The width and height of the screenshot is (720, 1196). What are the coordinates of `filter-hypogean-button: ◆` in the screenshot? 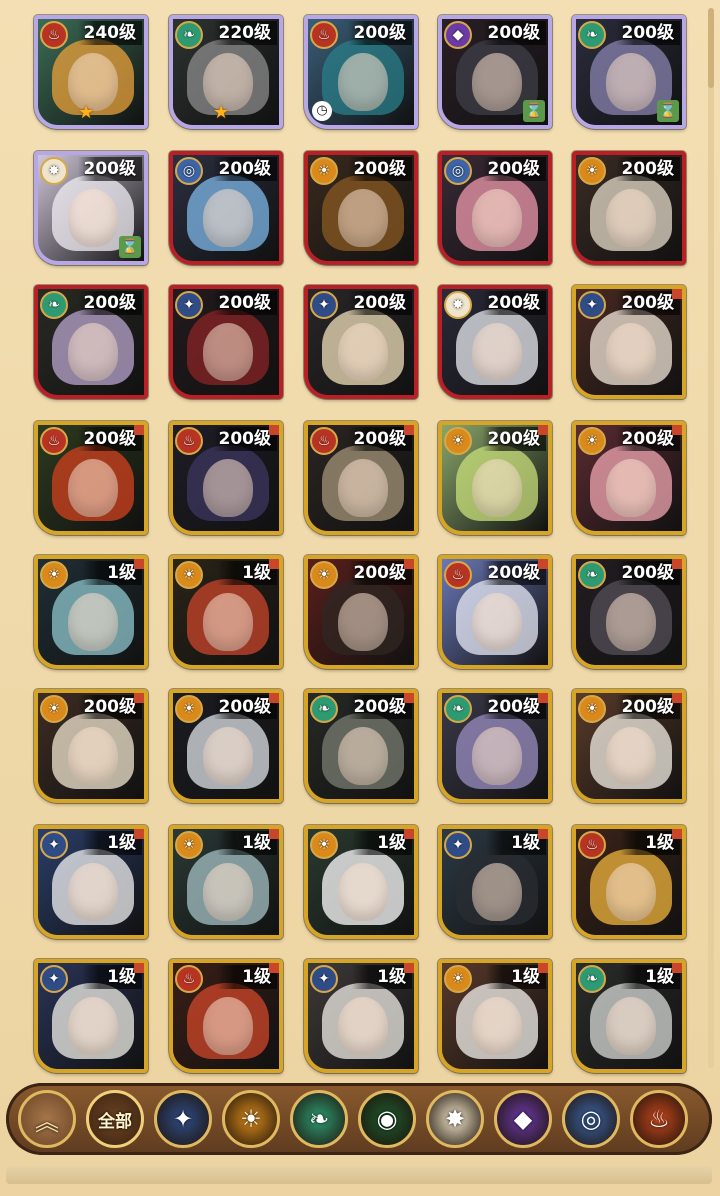 It's located at (523, 1119).